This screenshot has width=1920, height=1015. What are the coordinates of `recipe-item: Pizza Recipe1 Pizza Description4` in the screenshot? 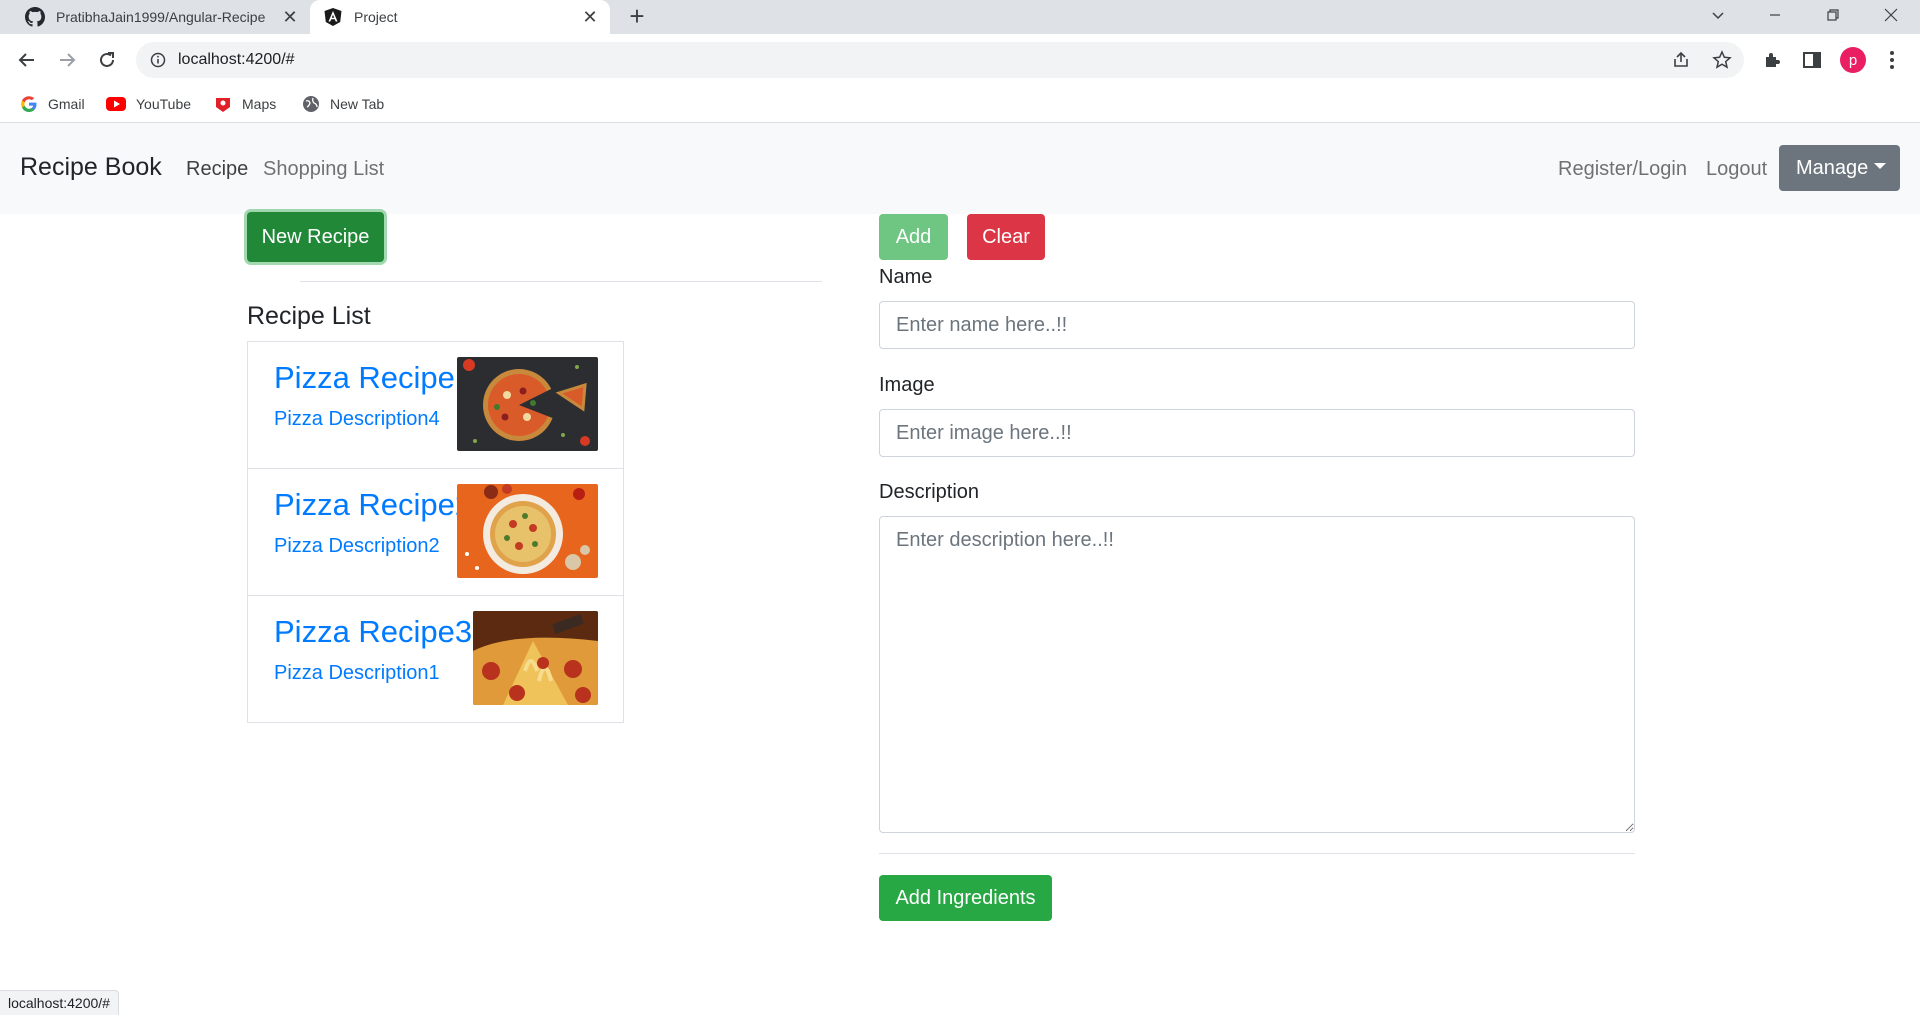 It's located at (435, 405).